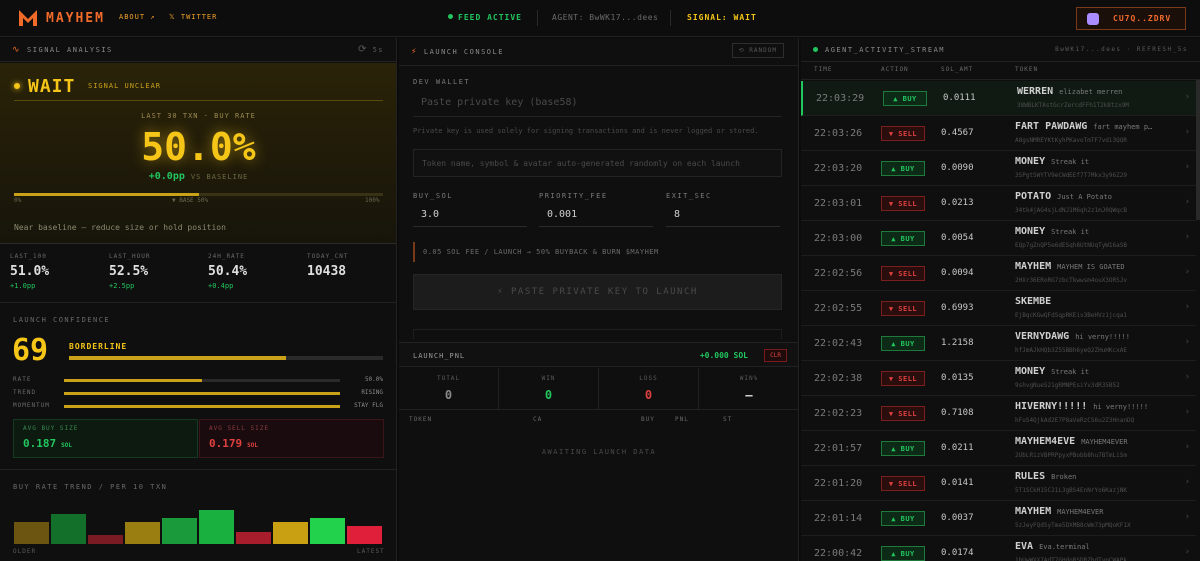 This screenshot has width=1200, height=561. I want to click on private-key-placeholder: Paste private key (base58), so click(499, 102).